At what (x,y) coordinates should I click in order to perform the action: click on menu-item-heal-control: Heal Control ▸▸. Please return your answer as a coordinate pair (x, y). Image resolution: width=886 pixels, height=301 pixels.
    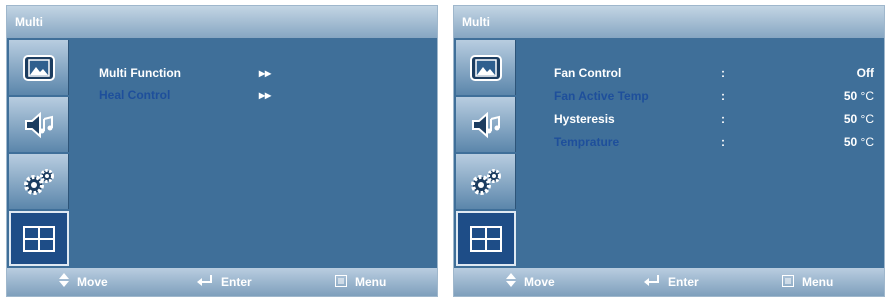
    Looking at the image, I should click on (199, 95).